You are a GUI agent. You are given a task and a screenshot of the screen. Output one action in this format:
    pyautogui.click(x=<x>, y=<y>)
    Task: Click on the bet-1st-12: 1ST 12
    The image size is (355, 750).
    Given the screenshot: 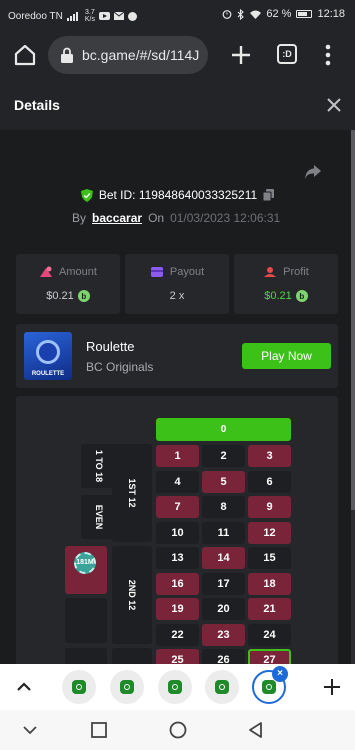 What is the action you would take?
    pyautogui.click(x=132, y=493)
    